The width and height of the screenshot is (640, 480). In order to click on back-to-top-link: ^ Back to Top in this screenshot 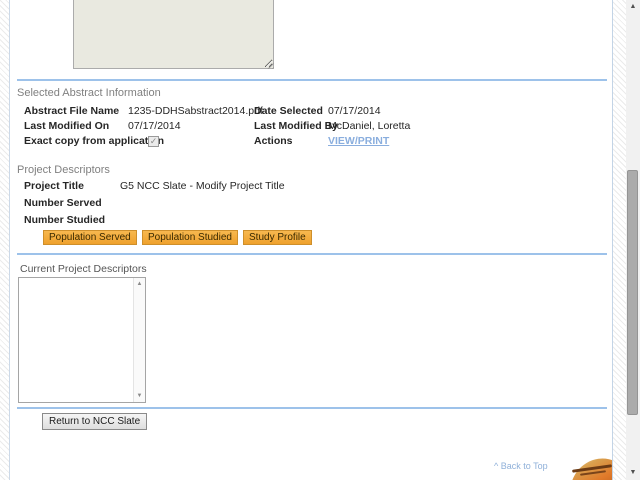, I will do `click(521, 466)`.